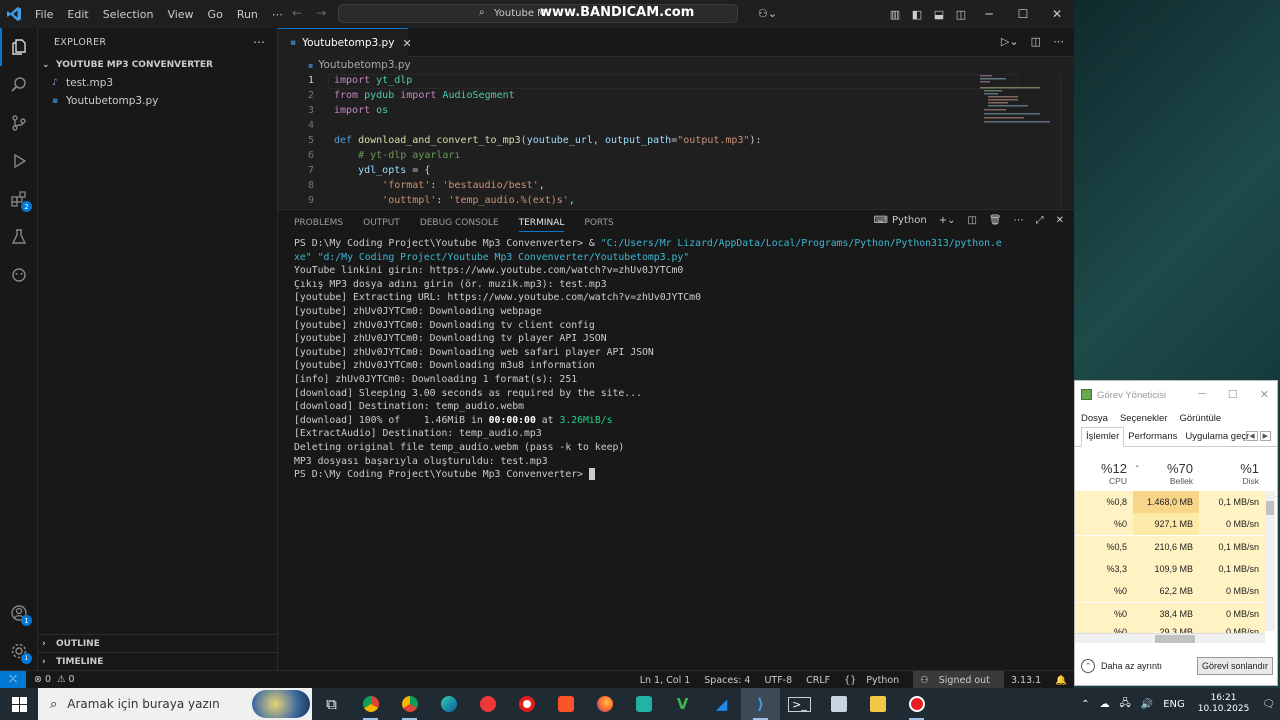 The image size is (1280, 720). What do you see at coordinates (1061, 680) in the screenshot?
I see `notifications-bell-icon: 🔔` at bounding box center [1061, 680].